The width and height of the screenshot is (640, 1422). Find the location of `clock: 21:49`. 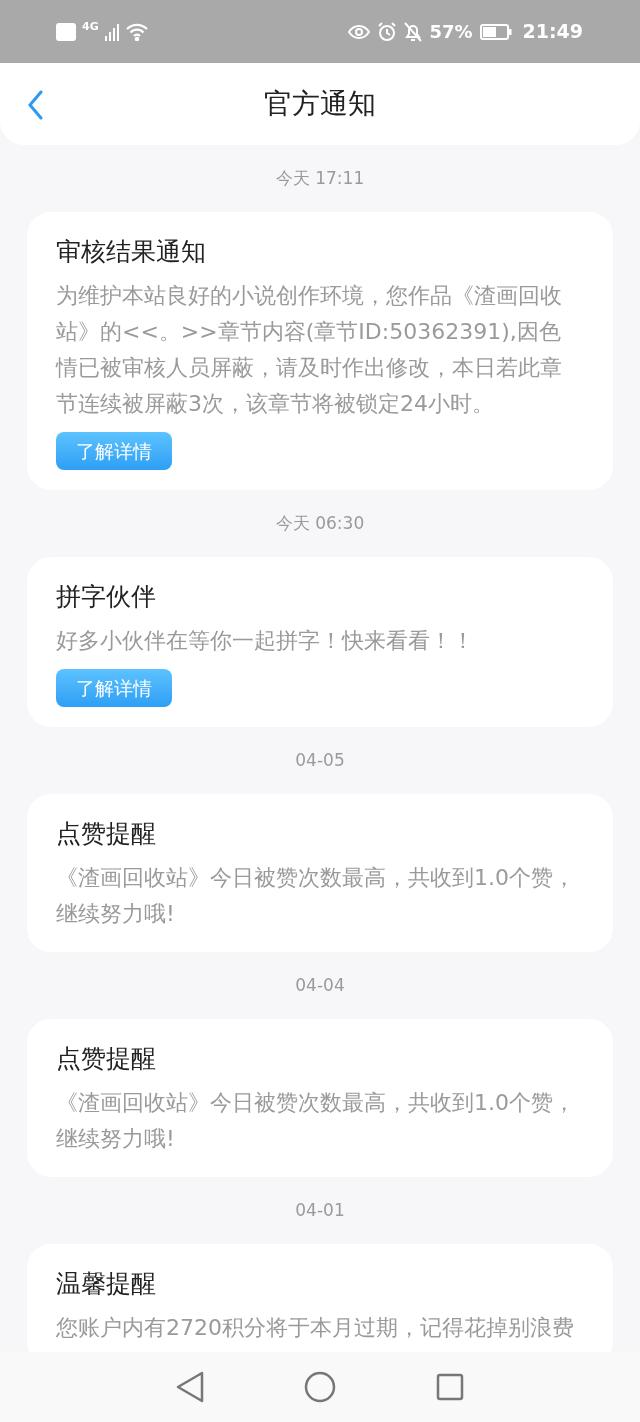

clock: 21:49 is located at coordinates (552, 32).